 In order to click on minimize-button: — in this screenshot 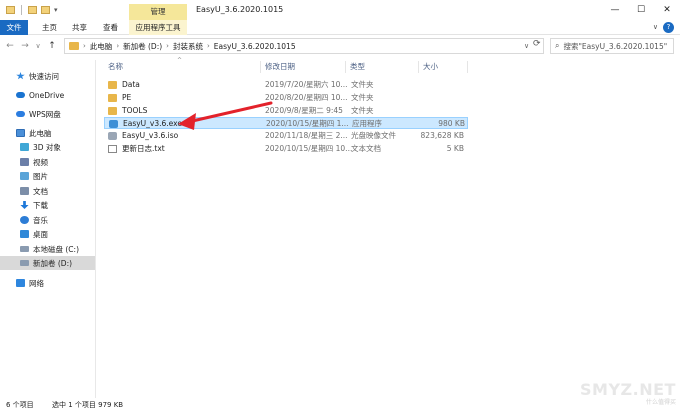, I will do `click(615, 10)`.